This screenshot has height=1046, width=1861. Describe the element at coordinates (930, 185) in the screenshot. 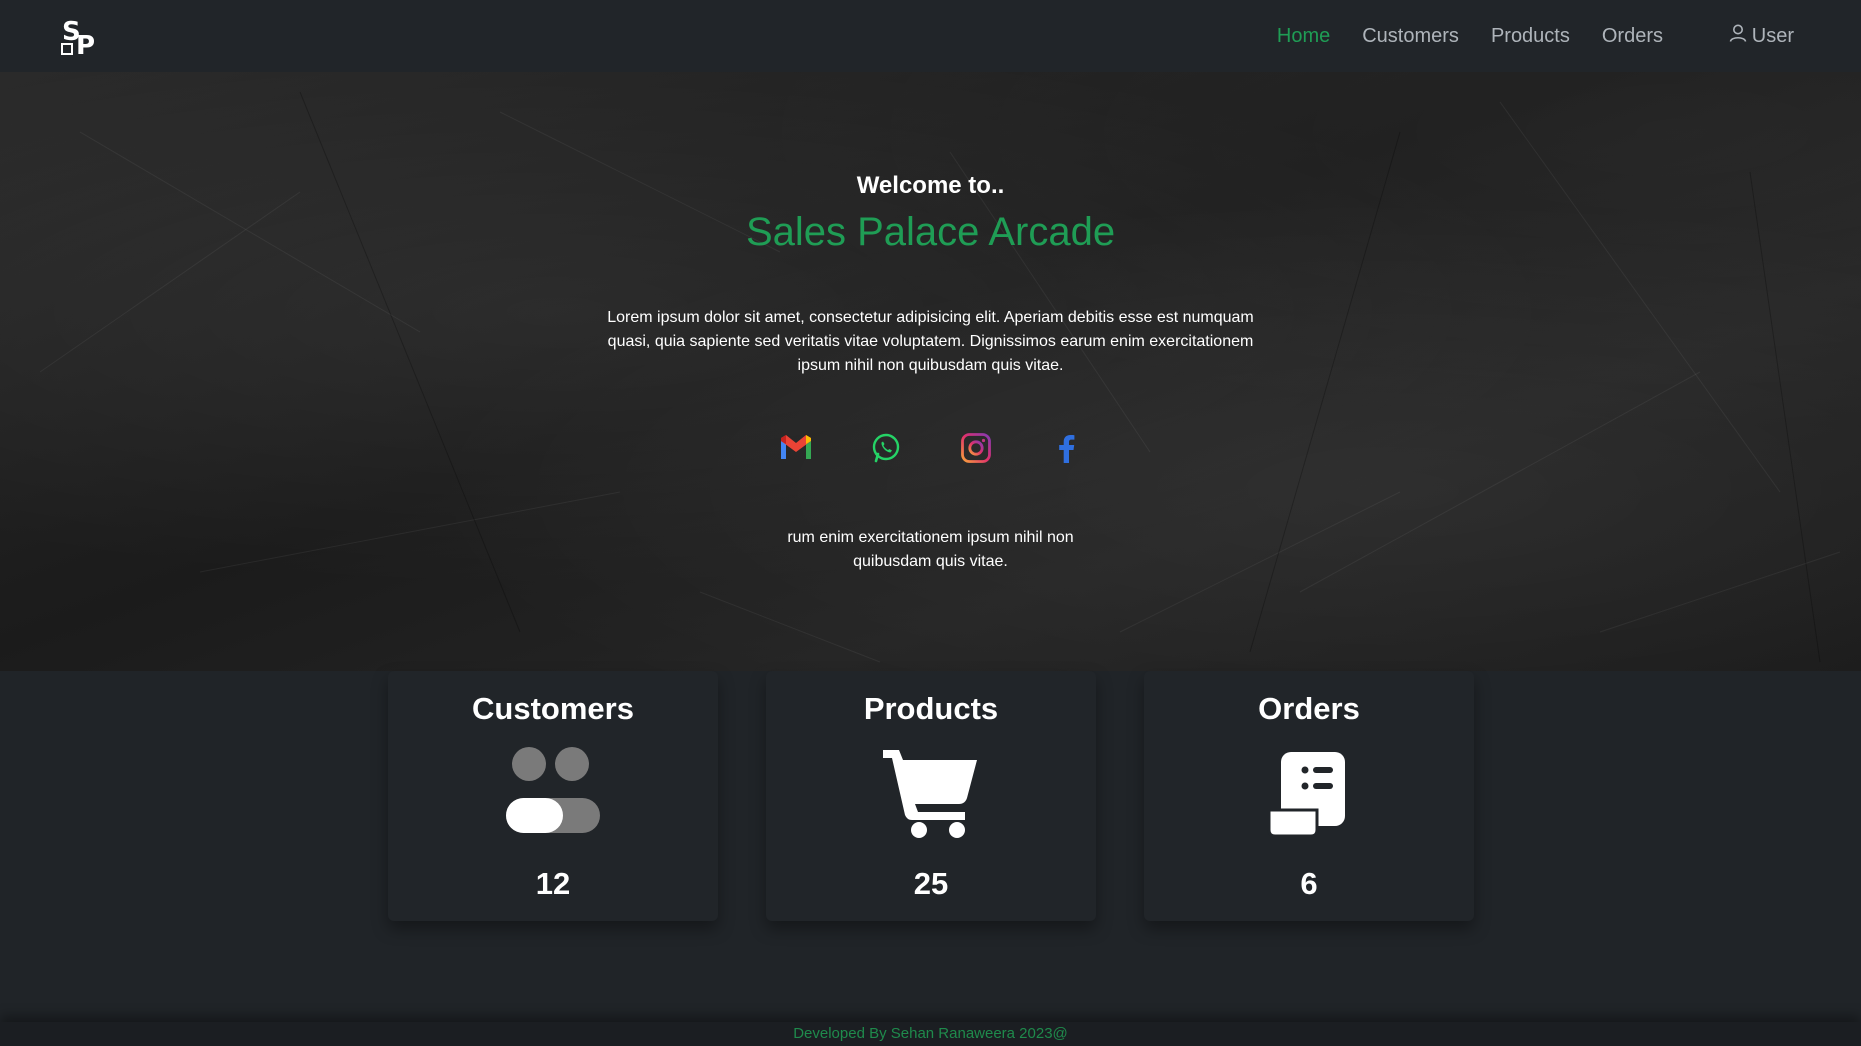

I see `welcome-heading: Welcome to..` at that location.